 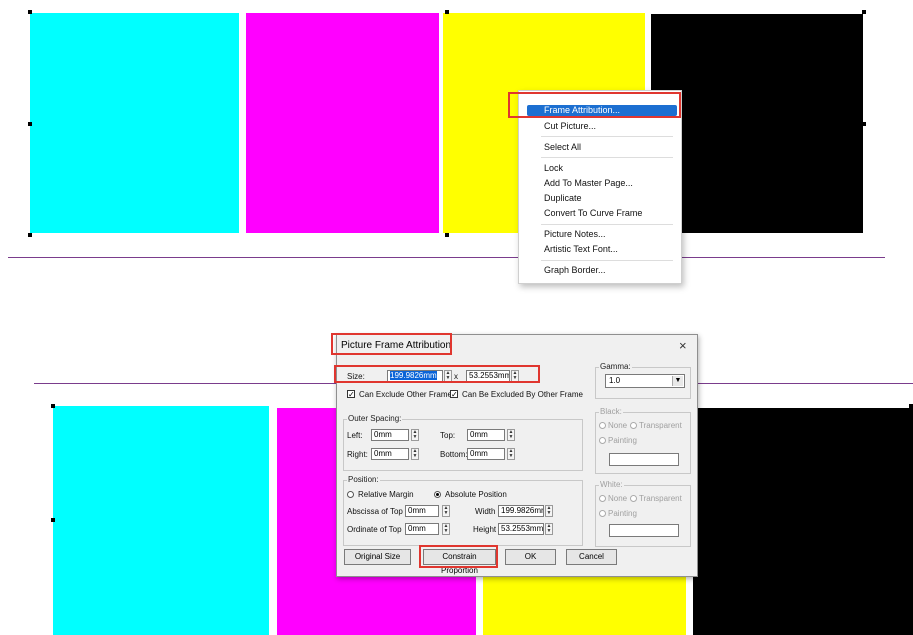 What do you see at coordinates (593, 213) in the screenshot?
I see `menu-item-convert-to-curve-frame: Convert To Curve Frame` at bounding box center [593, 213].